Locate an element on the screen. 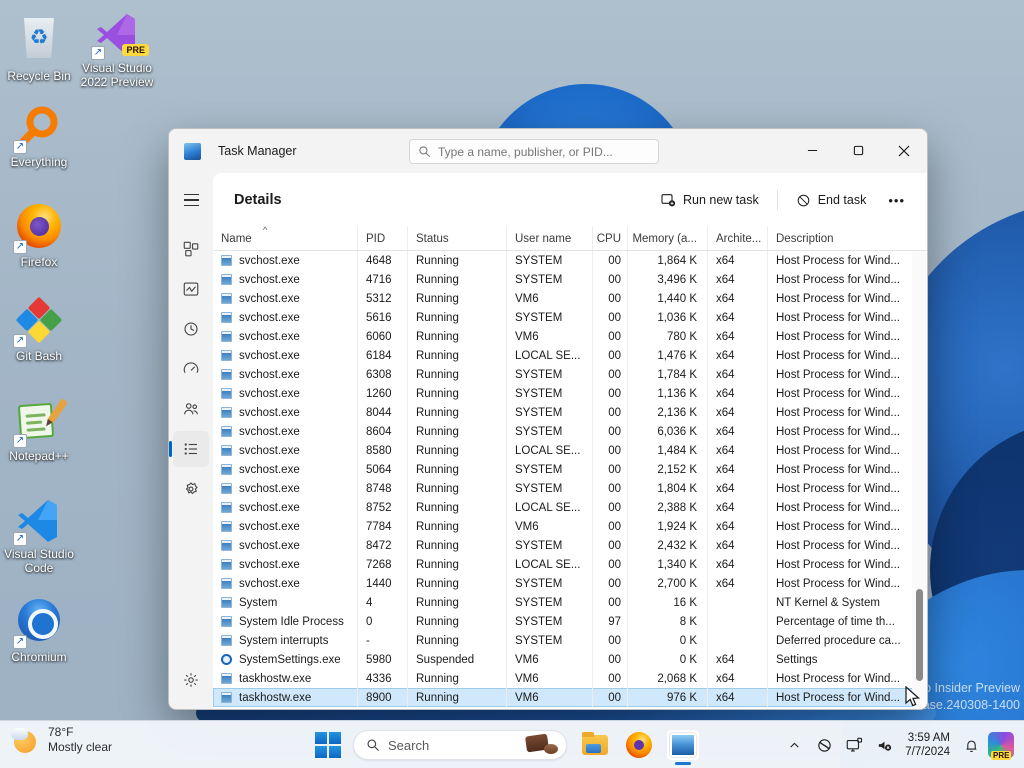  cell-pid: 6308 is located at coordinates (383, 374).